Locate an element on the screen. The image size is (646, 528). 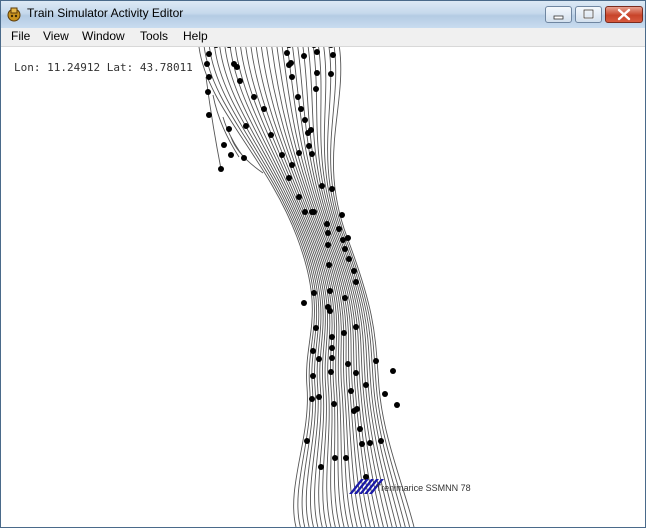
menu-window: Window is located at coordinates (103, 36).